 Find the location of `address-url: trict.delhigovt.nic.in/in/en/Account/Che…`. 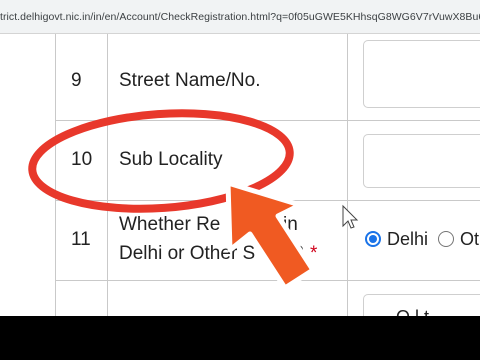

address-url: trict.delhigovt.nic.in/in/en/Account/Che… is located at coordinates (240, 17).